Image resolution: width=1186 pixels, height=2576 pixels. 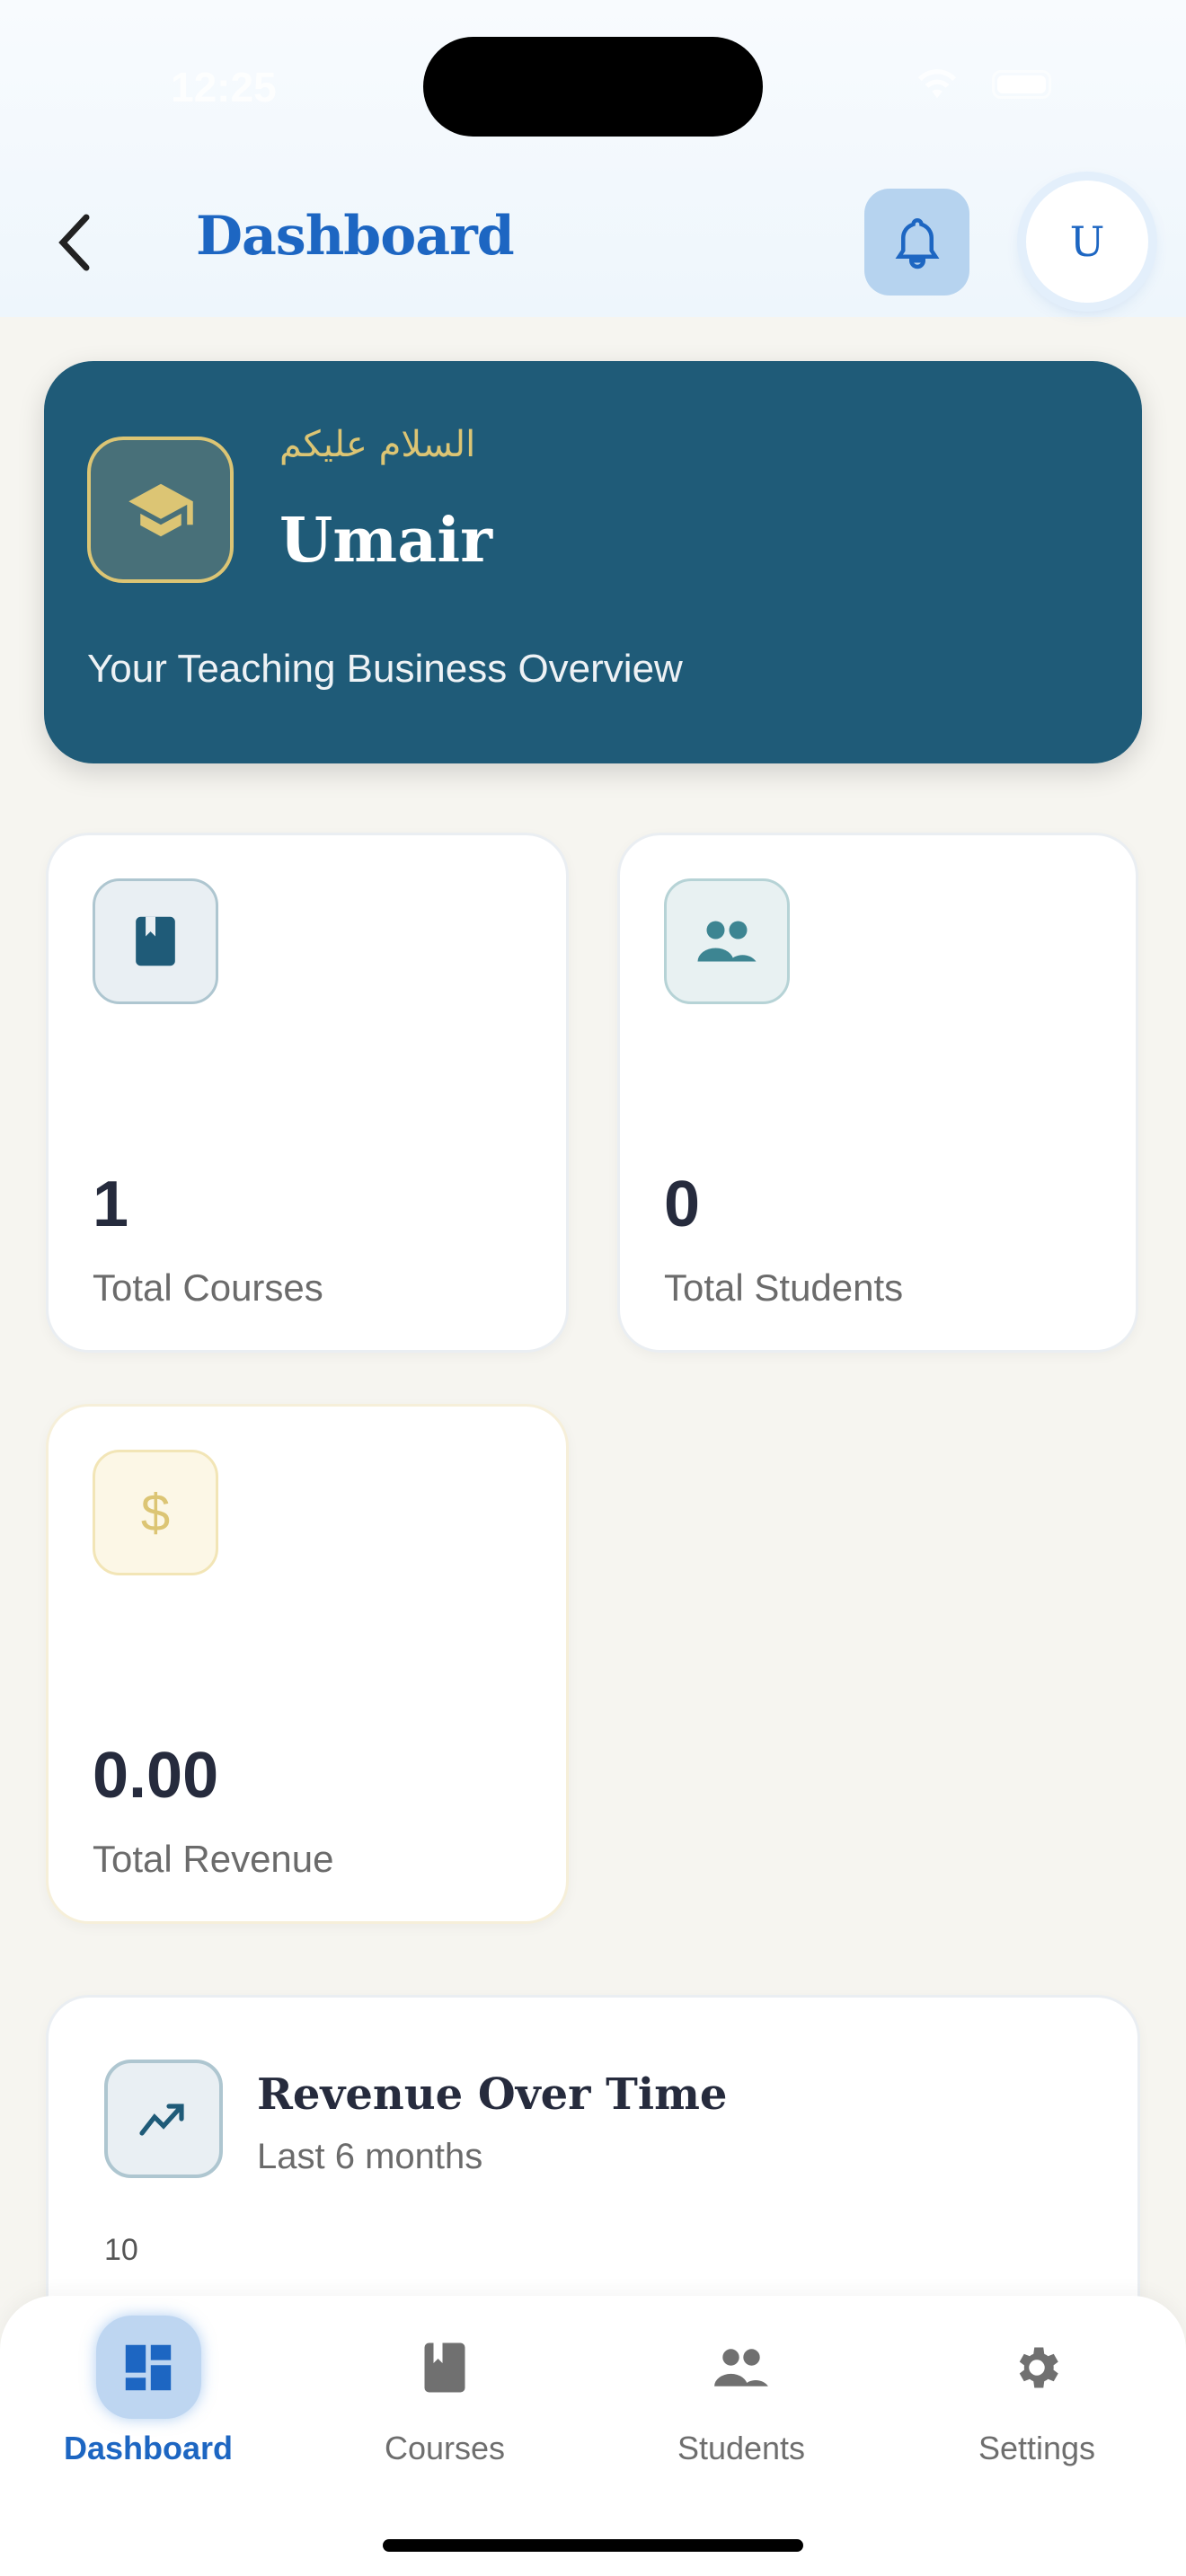 What do you see at coordinates (741, 2448) in the screenshot?
I see `nav-label: Students` at bounding box center [741, 2448].